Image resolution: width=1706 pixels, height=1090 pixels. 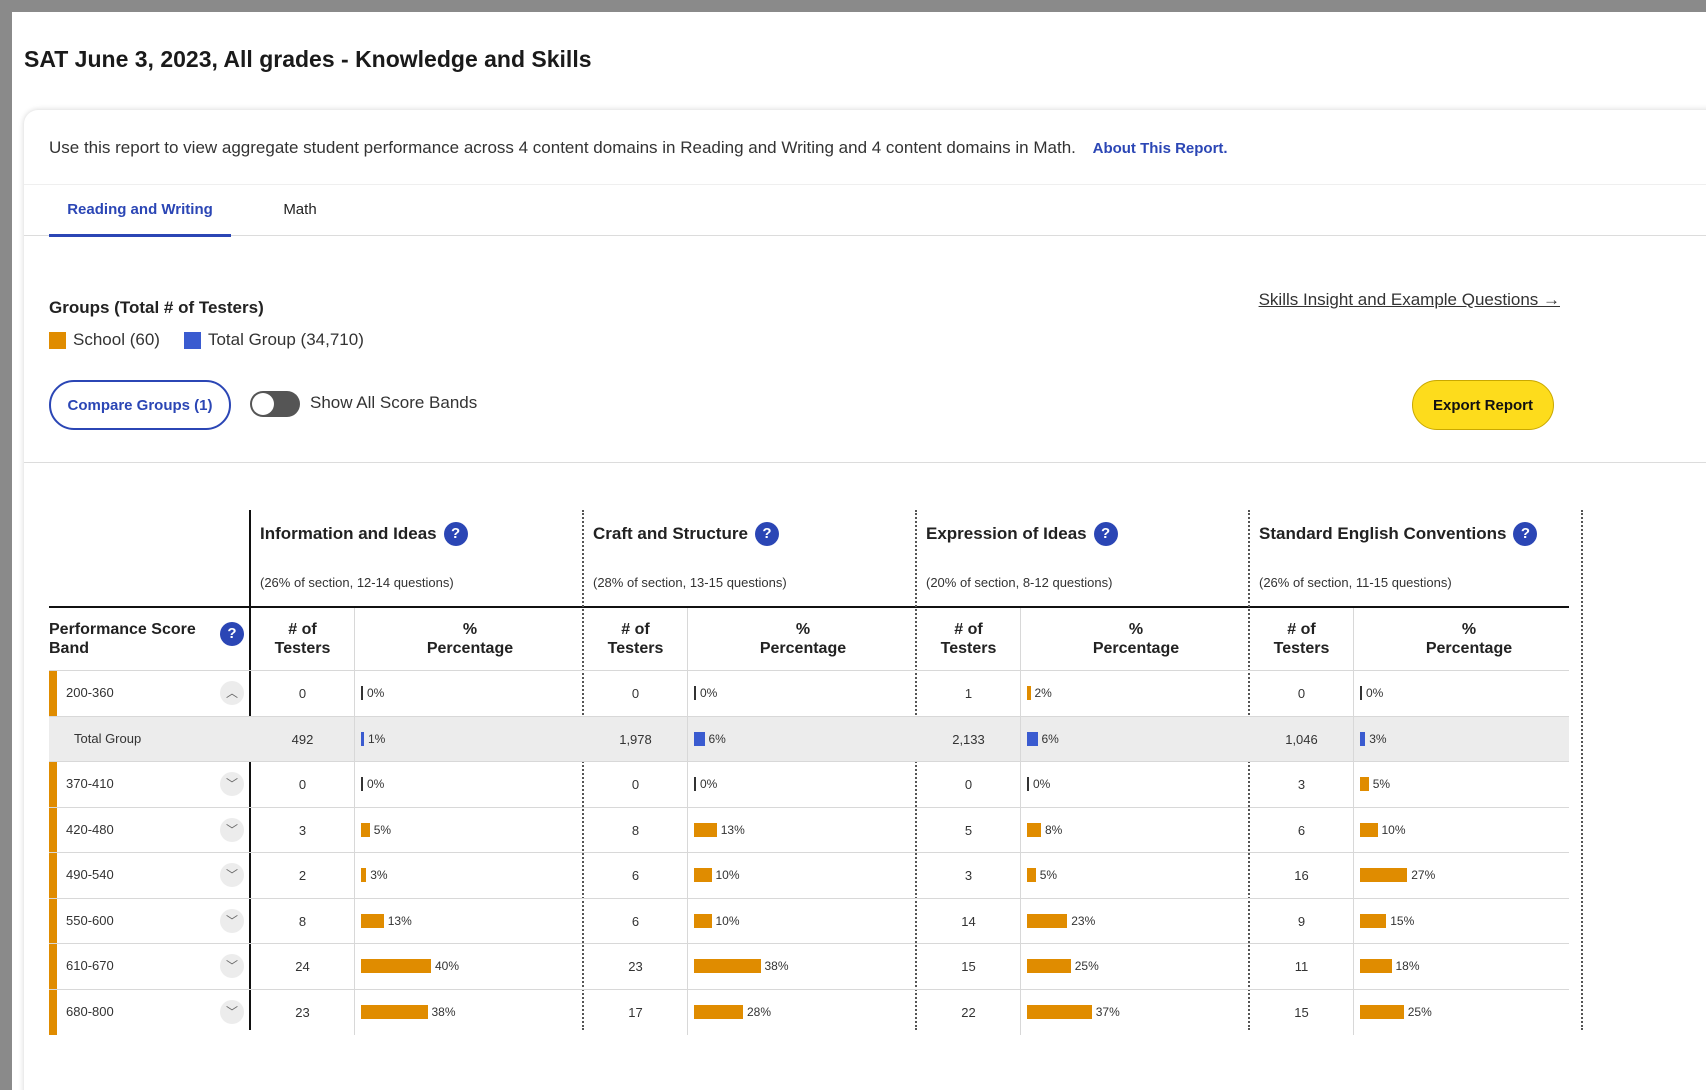 I want to click on percentage-label: 2%, so click(x=1043, y=693).